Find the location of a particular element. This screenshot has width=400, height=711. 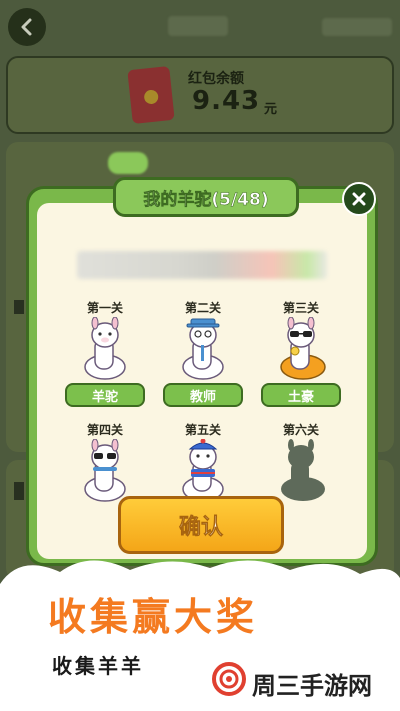

page-title-blurred is located at coordinates (198, 26).